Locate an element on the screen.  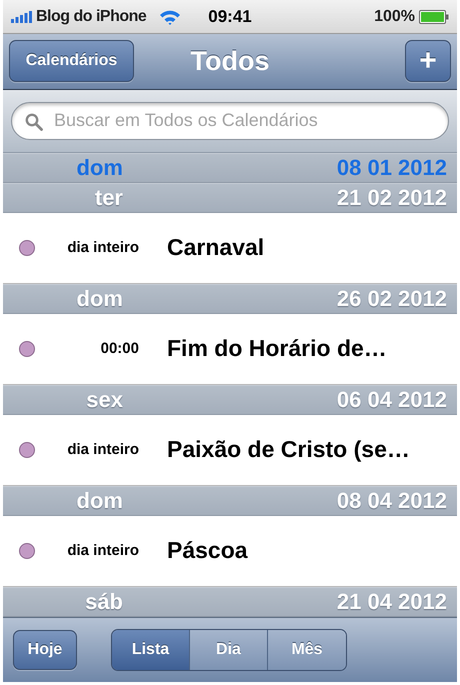
battery-icon is located at coordinates (434, 17).